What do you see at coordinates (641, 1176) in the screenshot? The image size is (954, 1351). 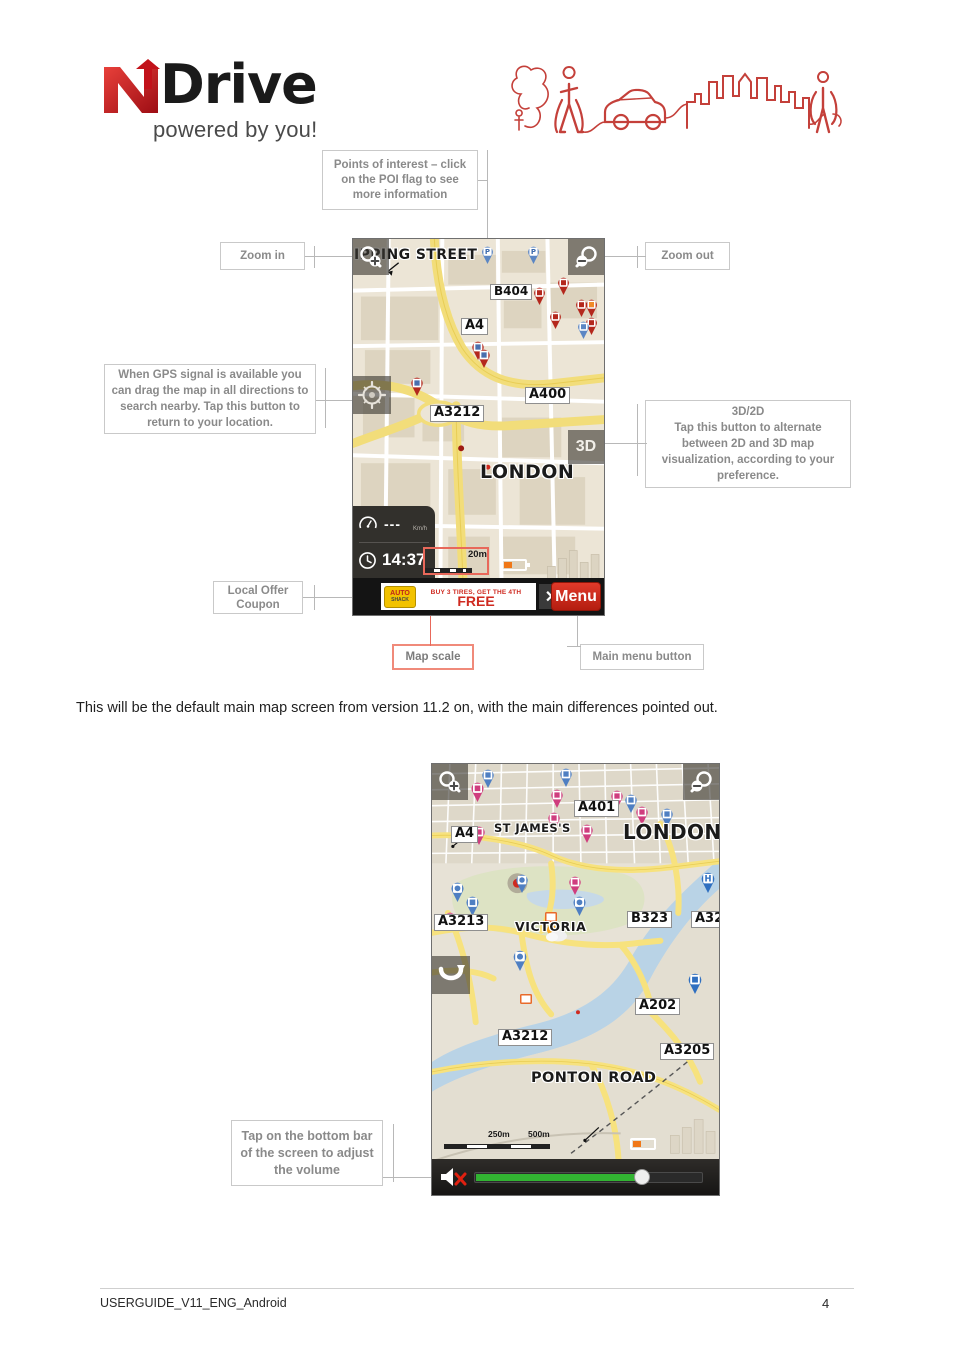 I see `volume-slider-handle` at bounding box center [641, 1176].